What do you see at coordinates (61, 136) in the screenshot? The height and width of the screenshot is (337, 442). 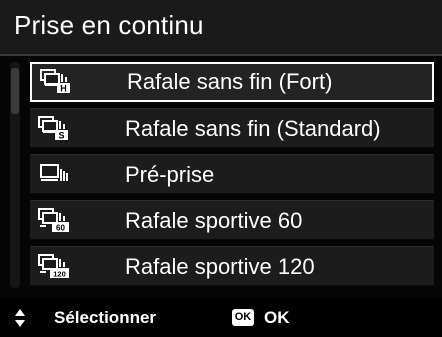 I see `svg-text: S` at bounding box center [61, 136].